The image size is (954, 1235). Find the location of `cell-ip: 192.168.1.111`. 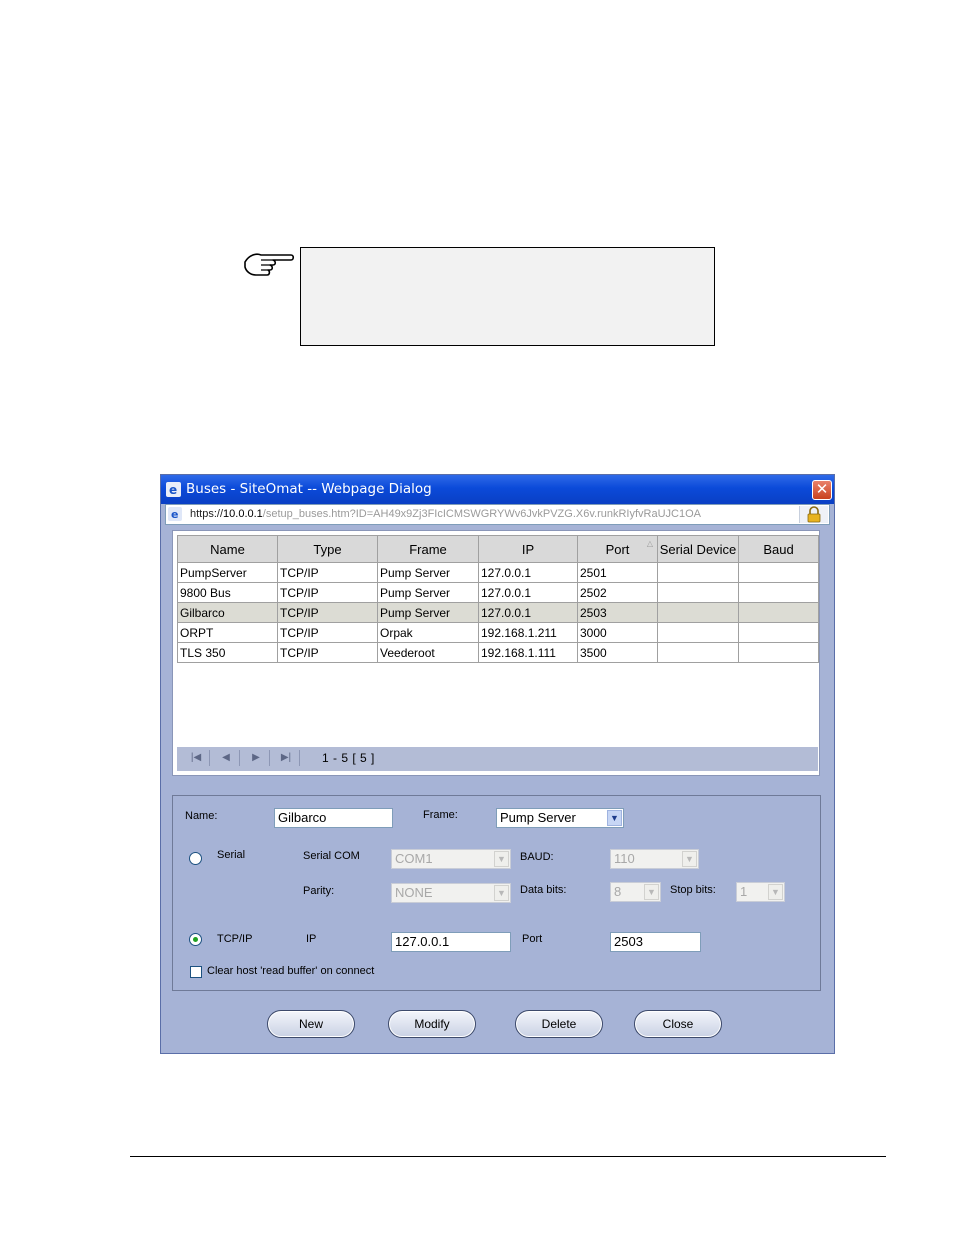

cell-ip: 192.168.1.111 is located at coordinates (528, 652).